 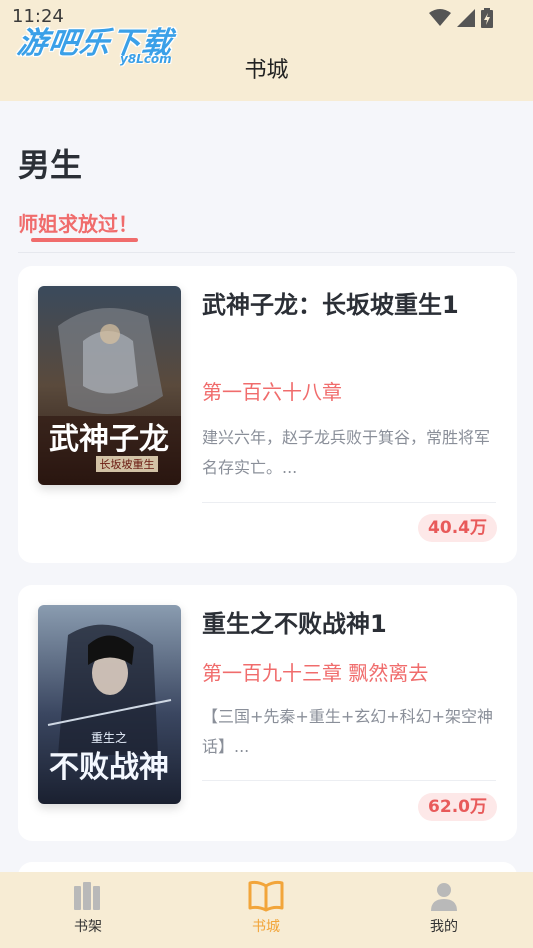 I want to click on bottom-nav: 书架 书城 我的, so click(x=266, y=910).